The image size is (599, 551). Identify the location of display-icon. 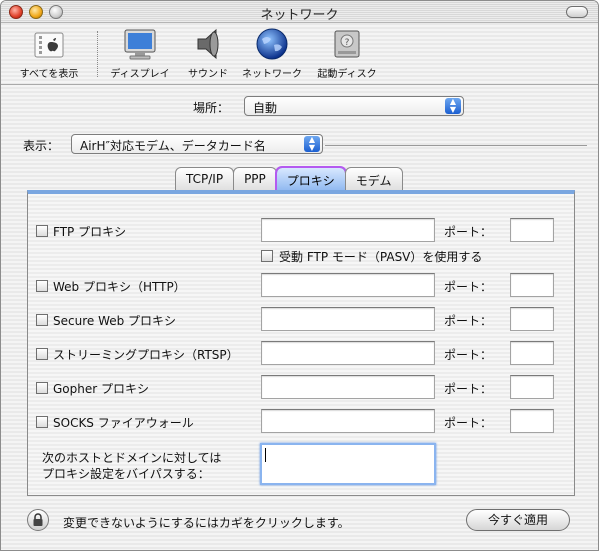
(140, 44).